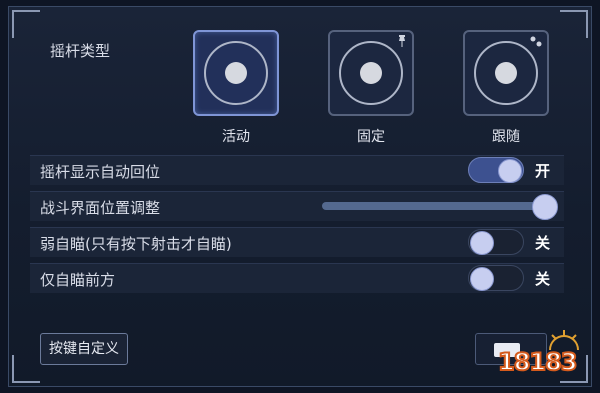 The width and height of the screenshot is (600, 393). What do you see at coordinates (543, 171) in the screenshot?
I see `toggle-state-label: 开` at bounding box center [543, 171].